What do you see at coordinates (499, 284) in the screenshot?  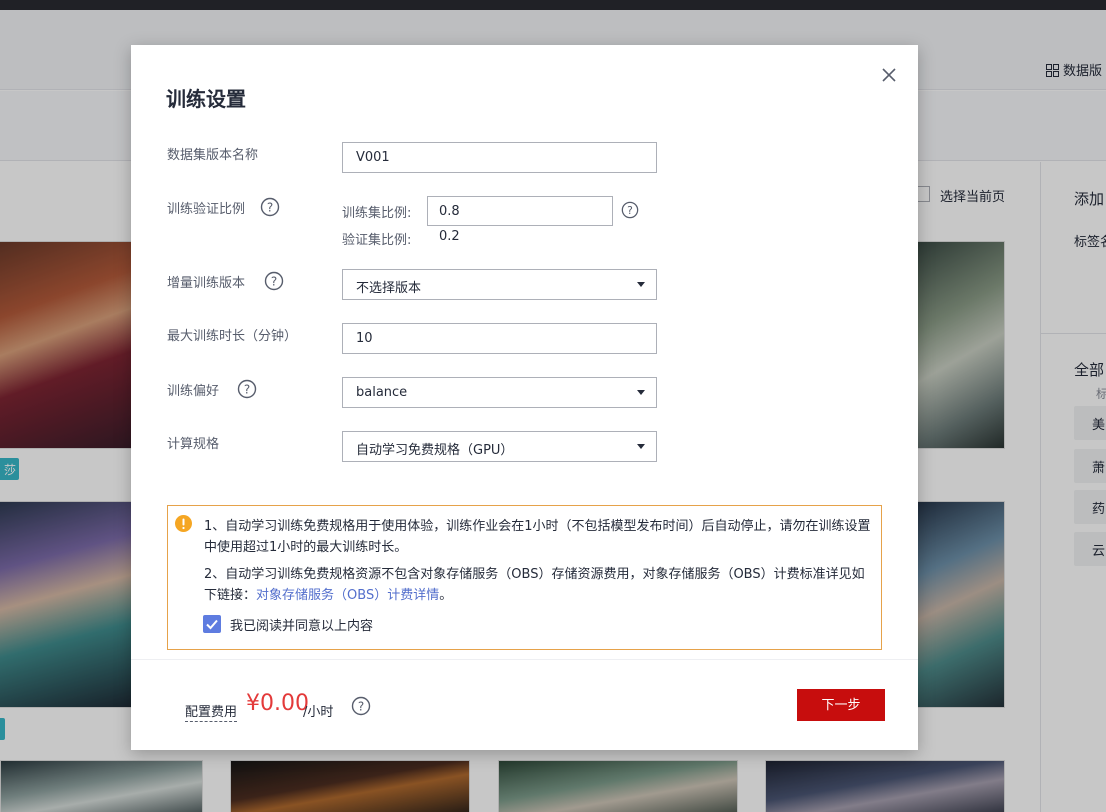 I see `incremental-version-select: 不选择版本` at bounding box center [499, 284].